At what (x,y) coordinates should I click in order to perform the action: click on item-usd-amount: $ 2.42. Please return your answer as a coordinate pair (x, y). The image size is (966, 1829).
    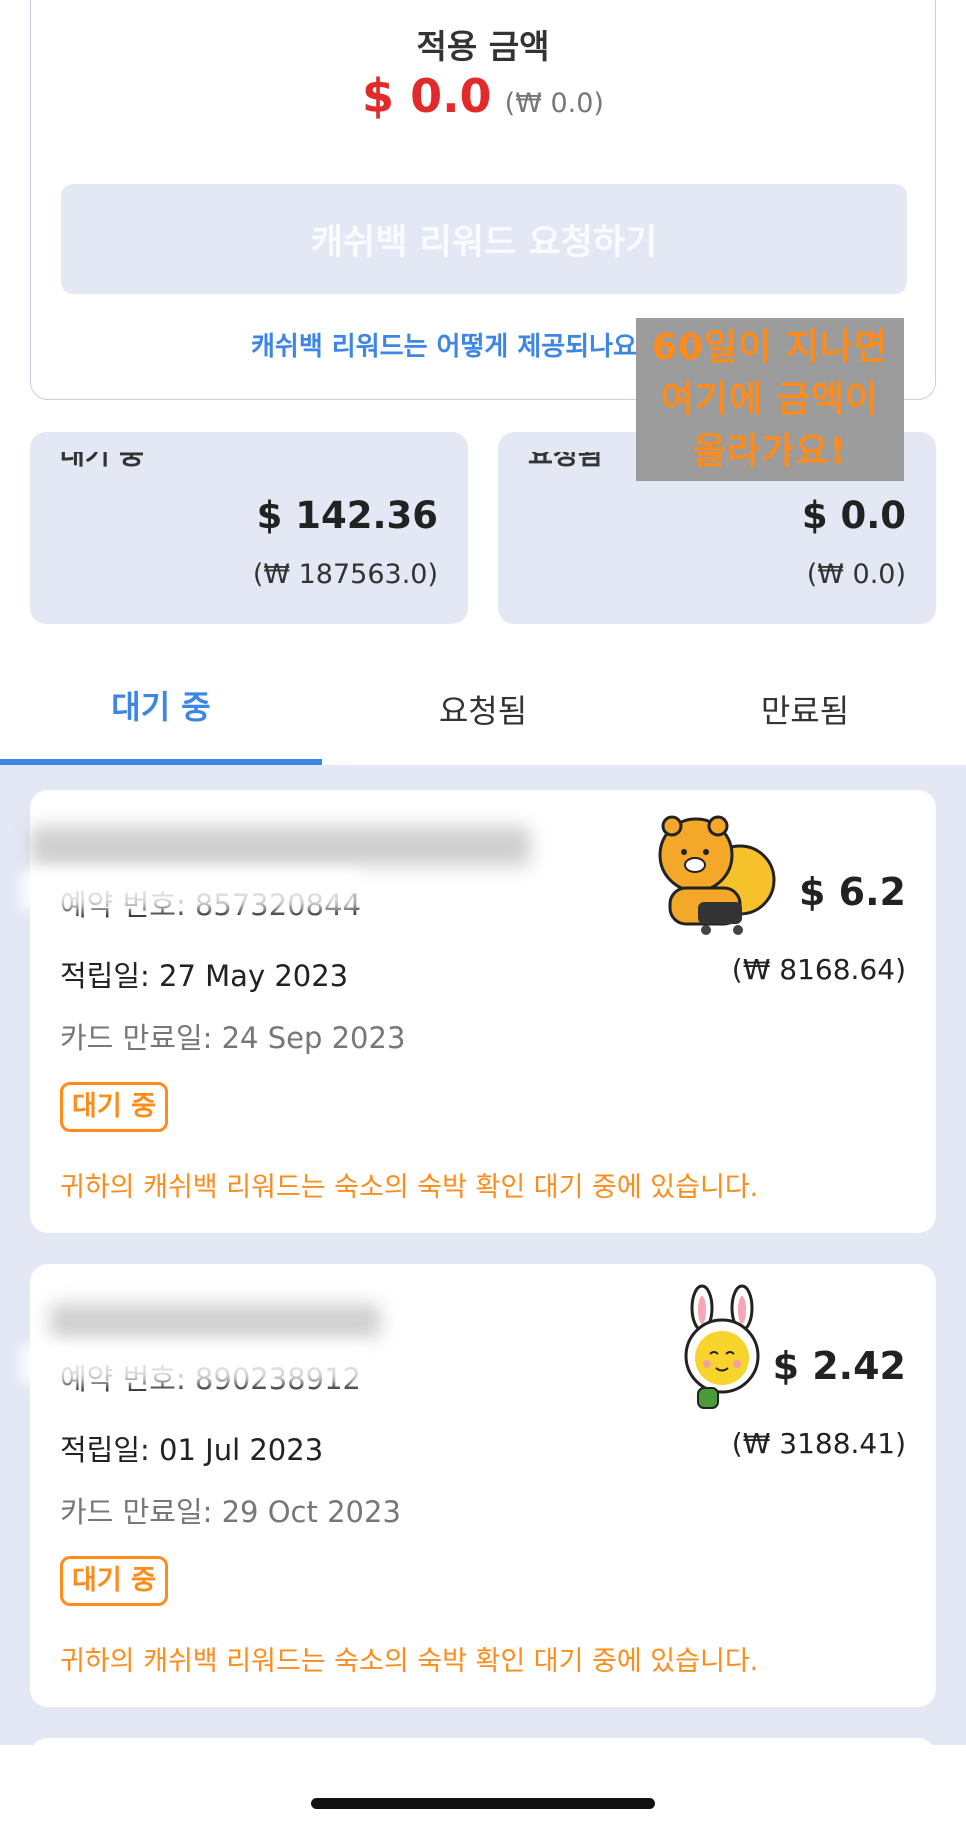
    Looking at the image, I should click on (839, 1366).